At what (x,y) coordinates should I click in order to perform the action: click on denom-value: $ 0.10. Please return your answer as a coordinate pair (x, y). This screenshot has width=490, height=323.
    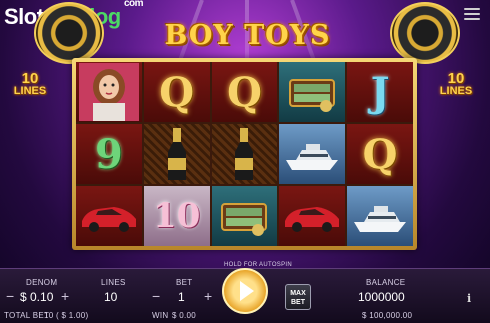
    Looking at the image, I should click on (37, 297).